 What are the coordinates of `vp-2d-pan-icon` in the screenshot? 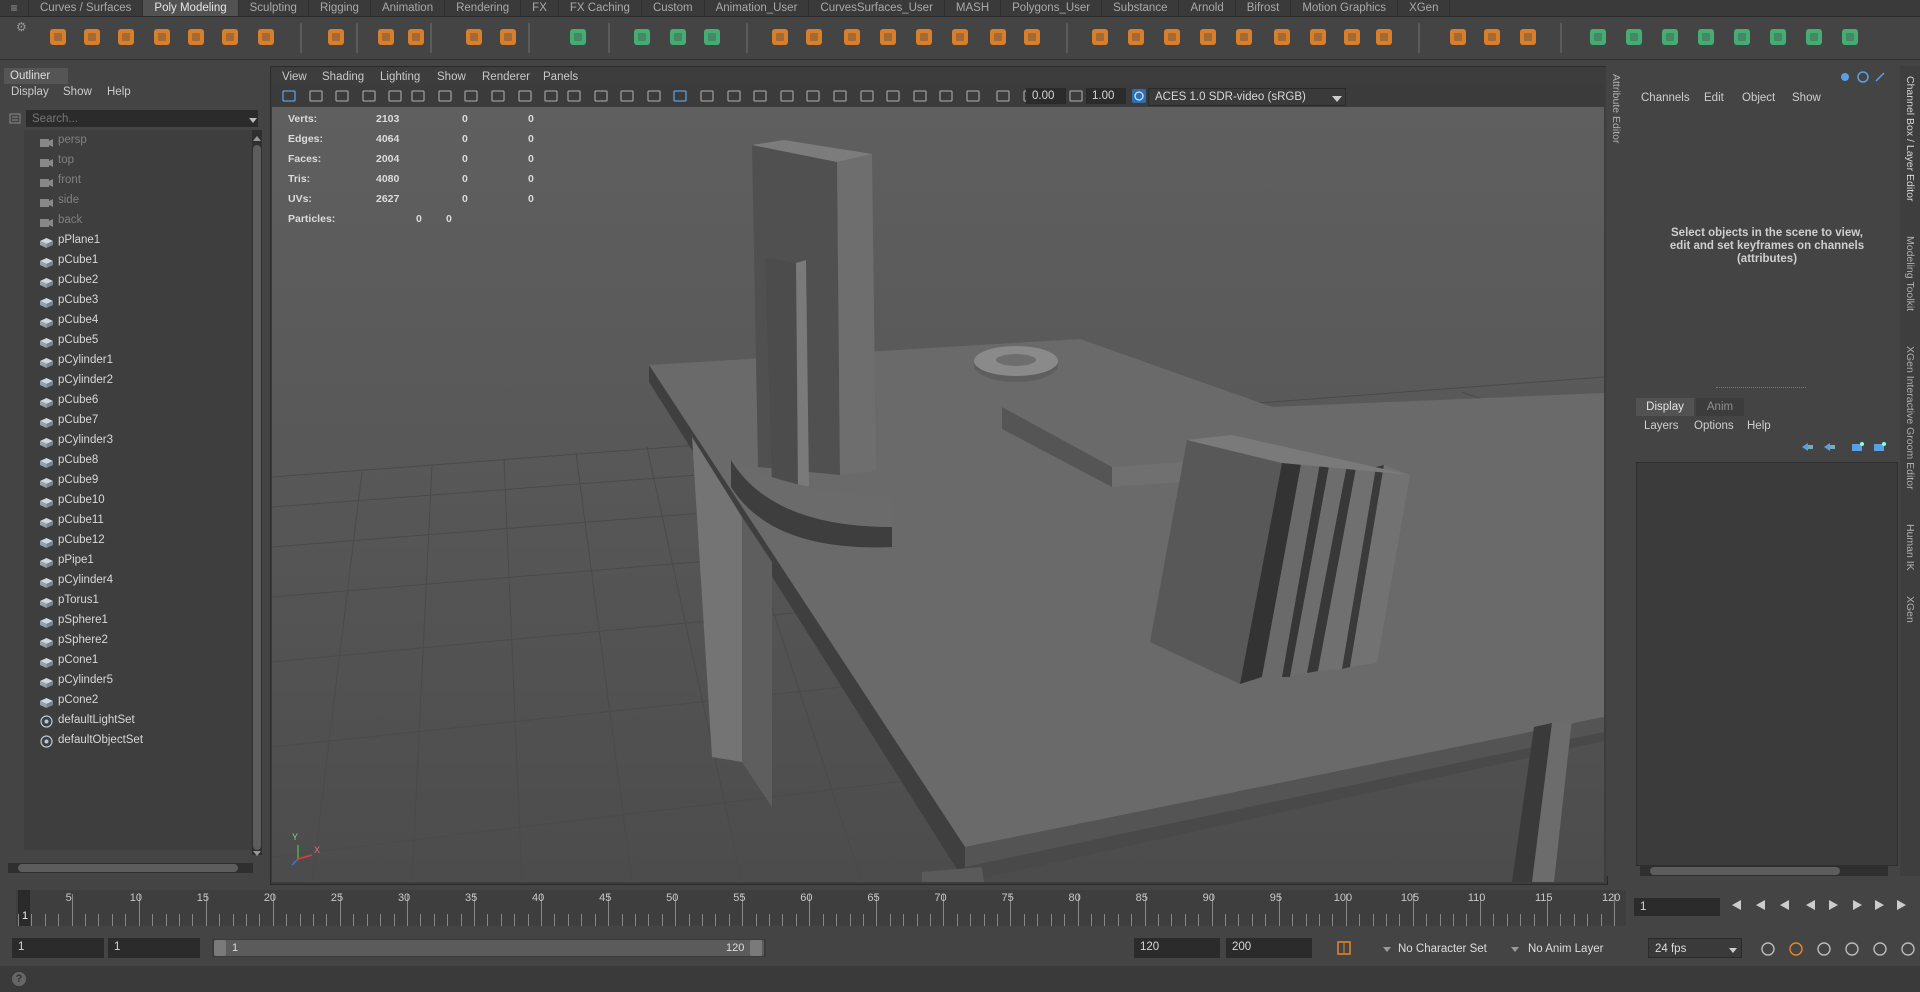 It's located at (395, 96).